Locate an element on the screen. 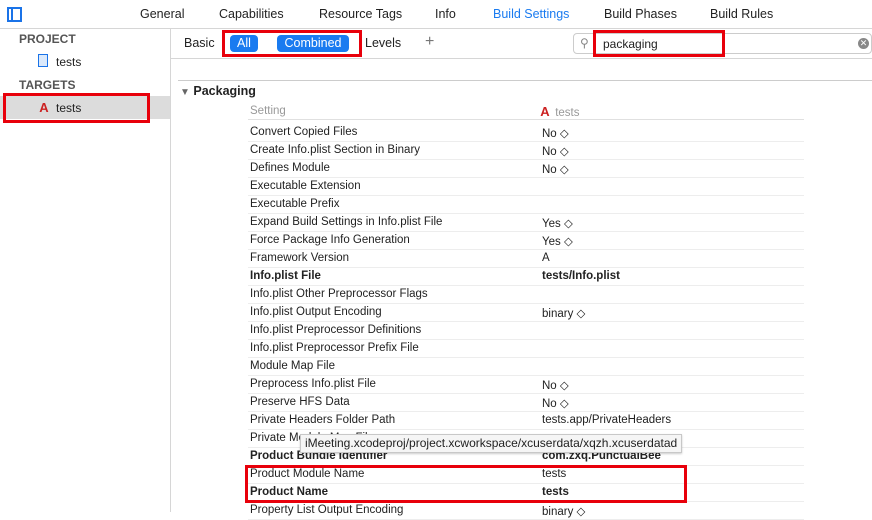  table-row: Info.plist Other Preprocessor Flags is located at coordinates (526, 295).